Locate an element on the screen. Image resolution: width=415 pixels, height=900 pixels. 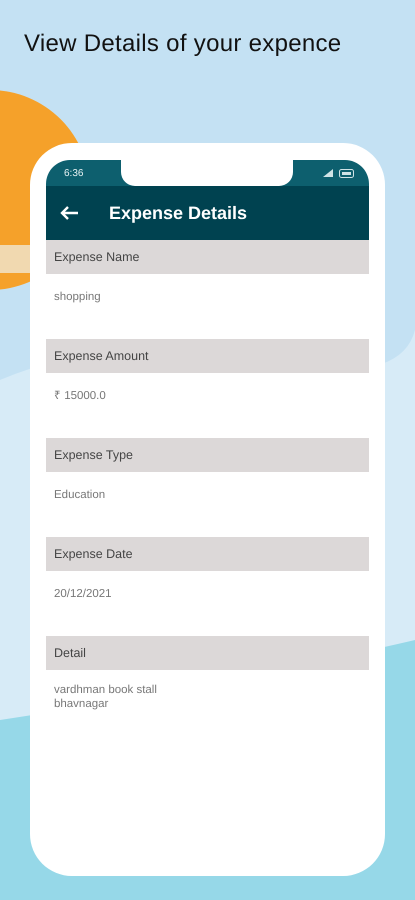
signal-icon is located at coordinates (328, 173).